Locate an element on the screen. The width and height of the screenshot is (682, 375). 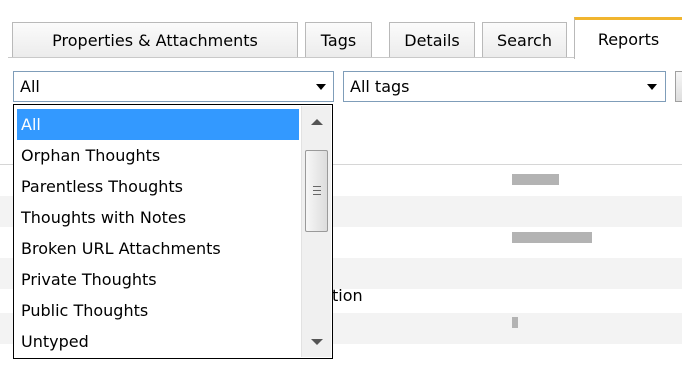
option-private-thoughts: Private Thoughts is located at coordinates (158, 279).